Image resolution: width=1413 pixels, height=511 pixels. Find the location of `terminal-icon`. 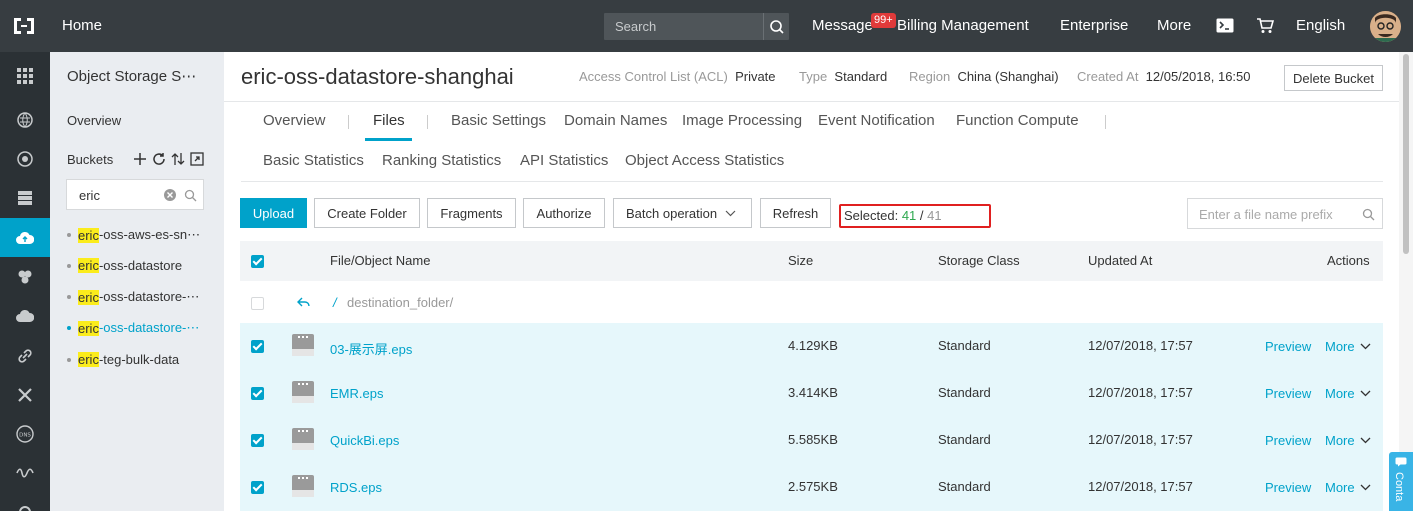

terminal-icon is located at coordinates (1225, 25).